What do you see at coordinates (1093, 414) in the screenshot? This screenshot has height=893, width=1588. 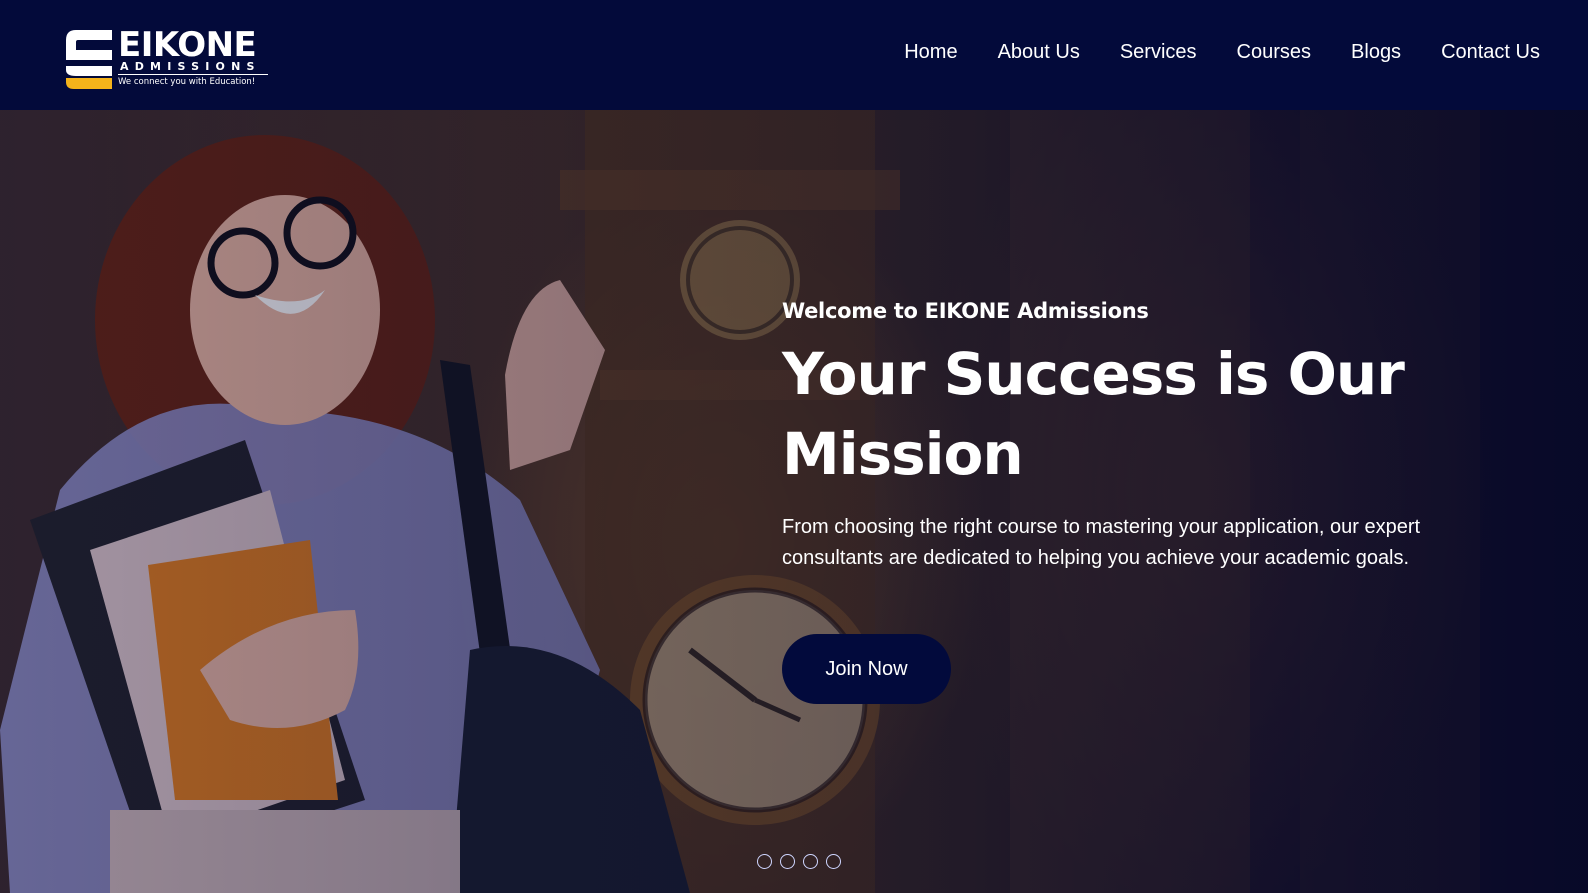 I see `hero-title: Your Success is Our Mission` at bounding box center [1093, 414].